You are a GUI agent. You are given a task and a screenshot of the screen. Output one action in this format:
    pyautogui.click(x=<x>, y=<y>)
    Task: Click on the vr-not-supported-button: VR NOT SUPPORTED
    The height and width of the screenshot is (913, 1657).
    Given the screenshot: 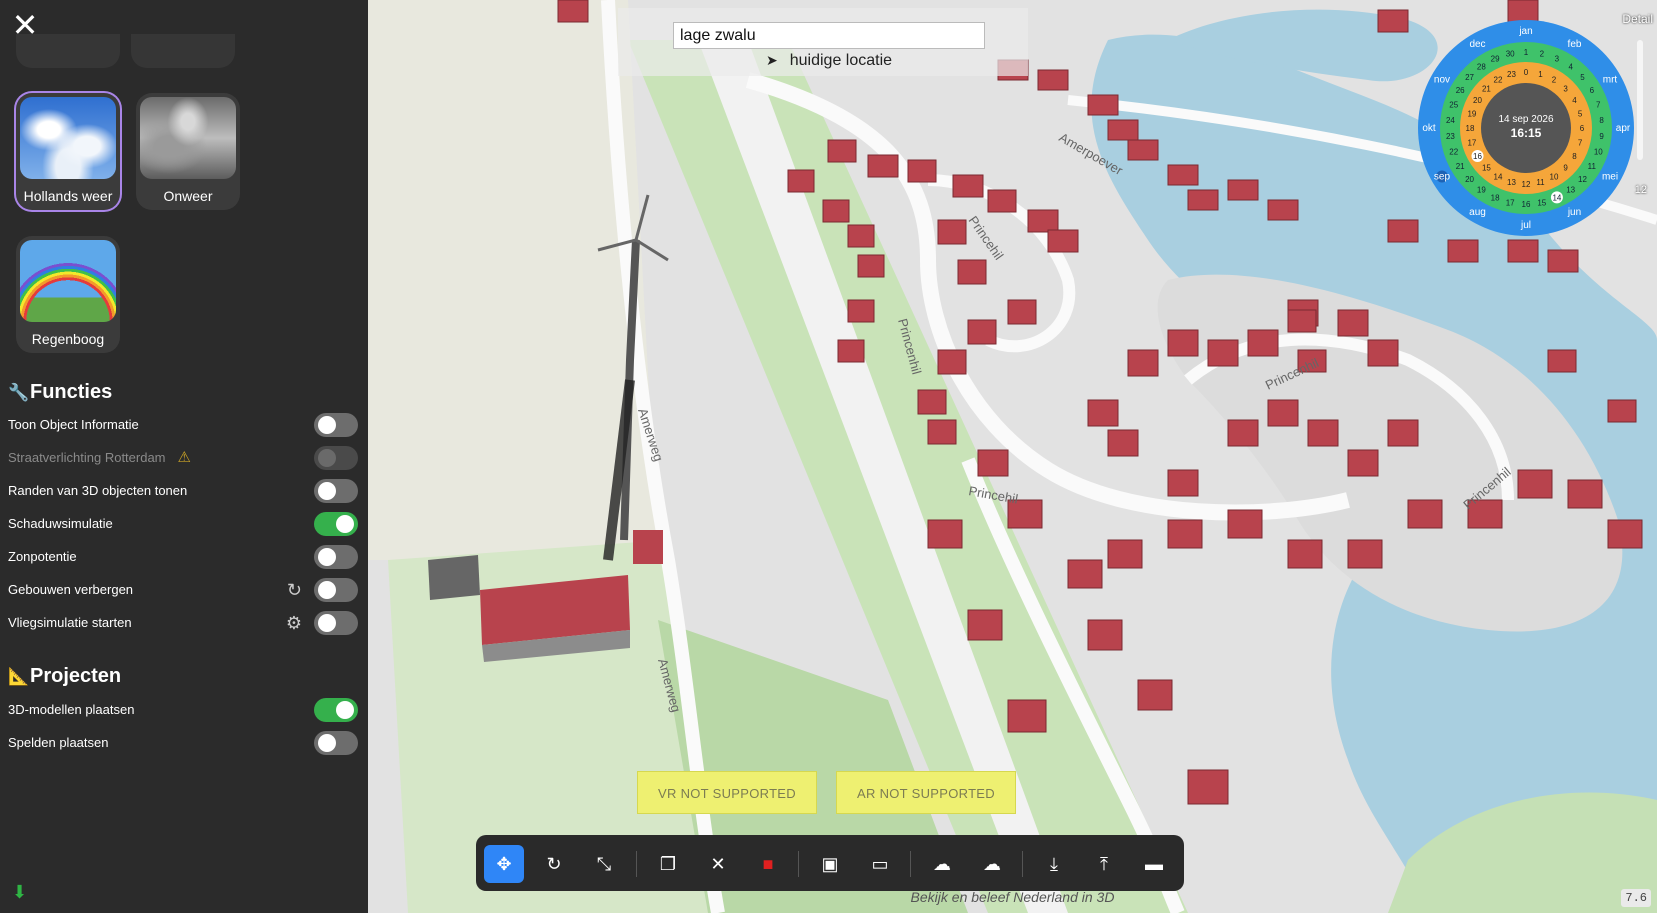 What is the action you would take?
    pyautogui.click(x=727, y=792)
    